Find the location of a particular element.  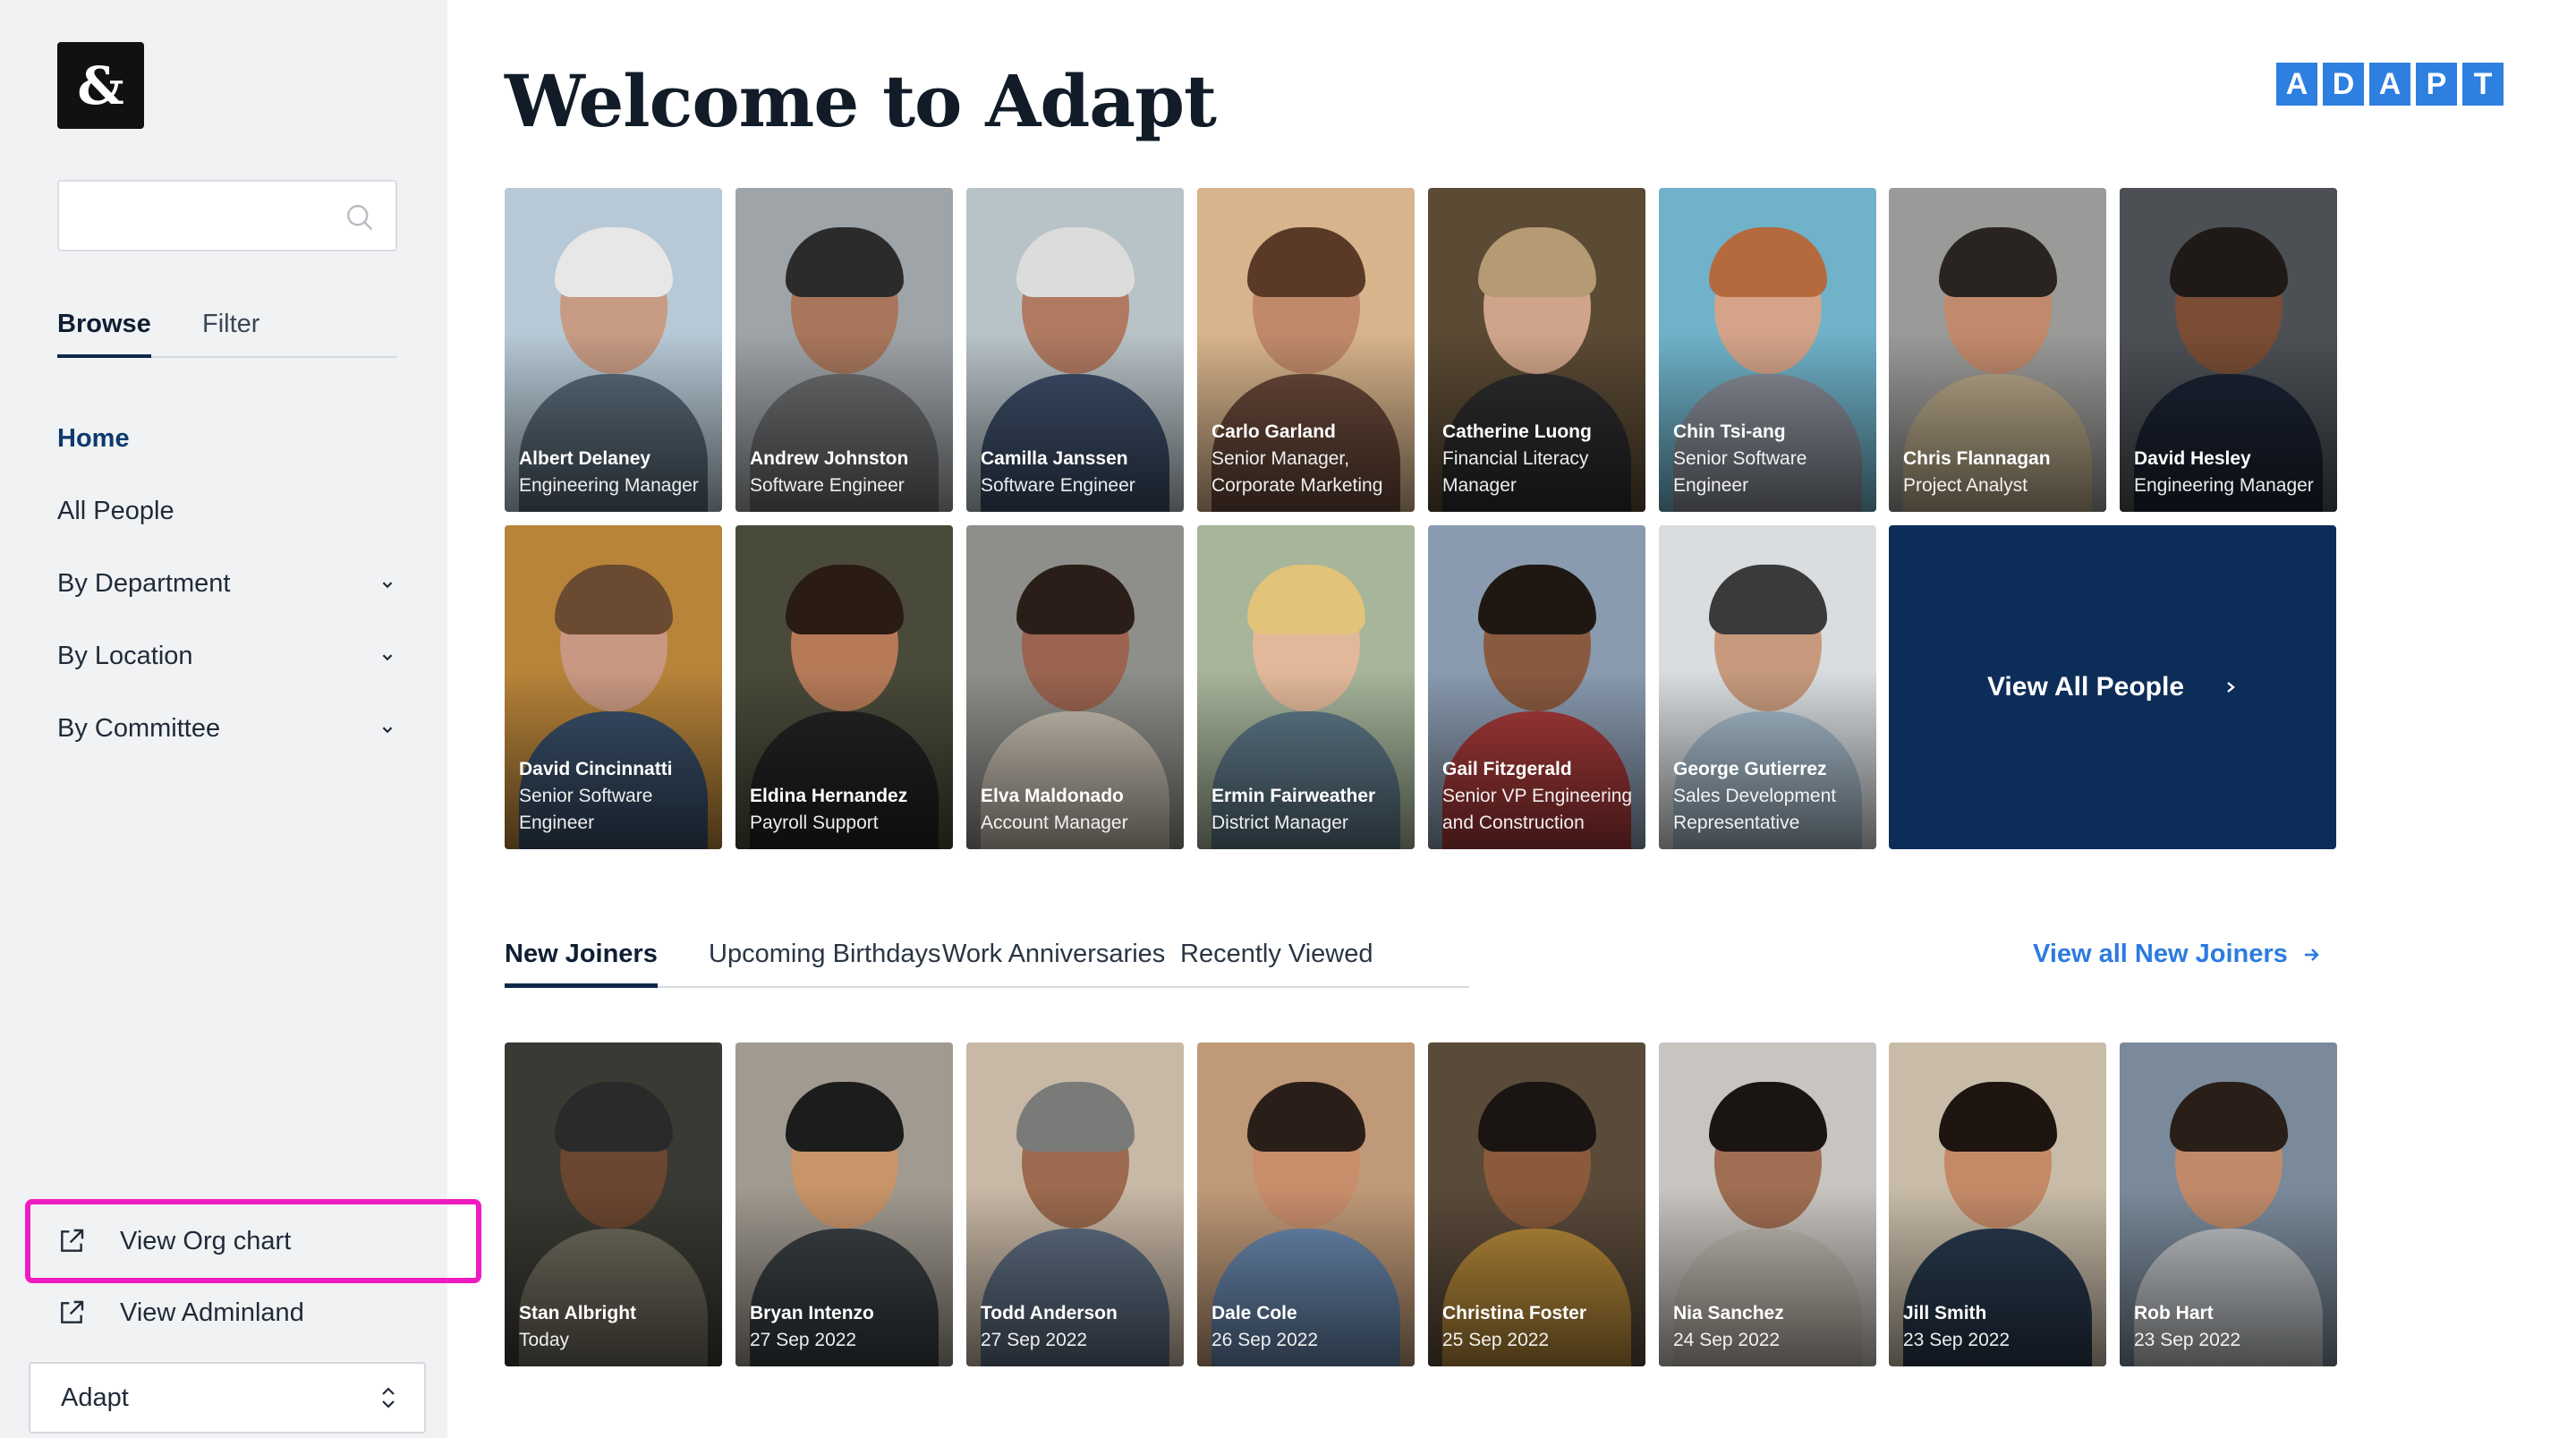

sidebar-item-label: Home is located at coordinates (93, 438).